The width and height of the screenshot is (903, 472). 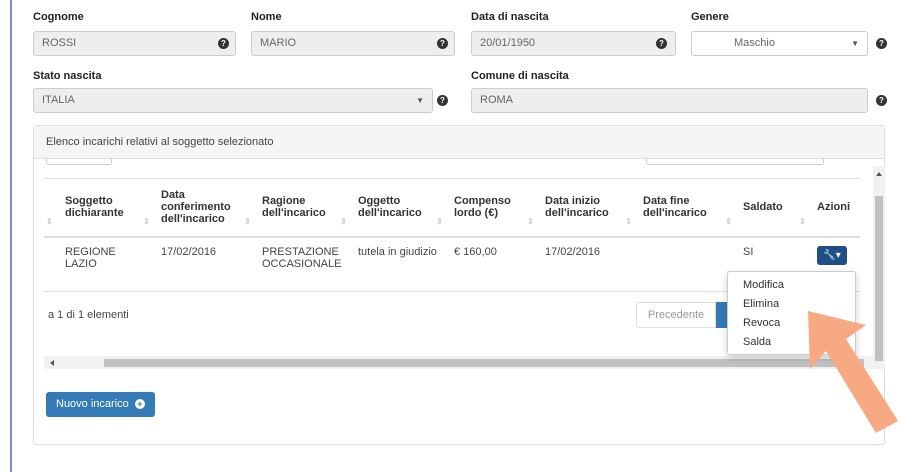 What do you see at coordinates (302, 257) in the screenshot?
I see `cell-ragione: PRESTAZIONE OCCASIONALE` at bounding box center [302, 257].